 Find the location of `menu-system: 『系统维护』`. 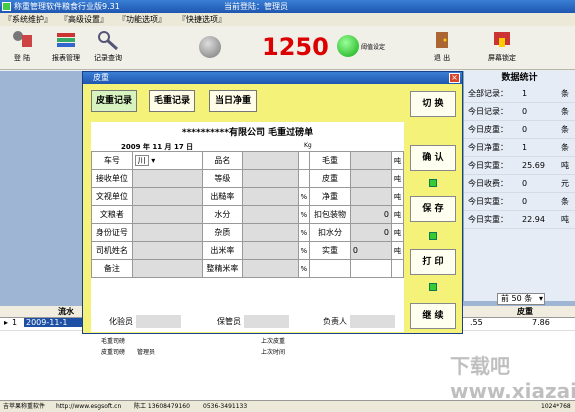

menu-system: 『系统维护』 is located at coordinates (28, 19).